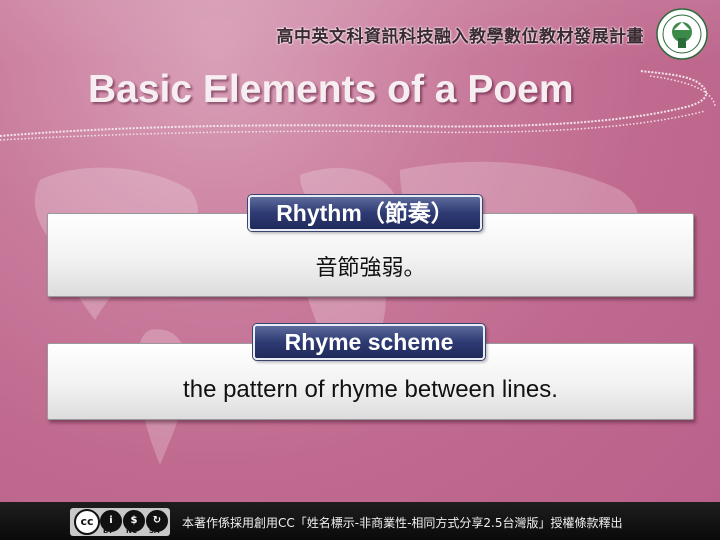 This screenshot has width=720, height=540. Describe the element at coordinates (460, 37) in the screenshot. I see `project-title: 高中英文科資訊科技融入教學數位教材發展計畫` at that location.